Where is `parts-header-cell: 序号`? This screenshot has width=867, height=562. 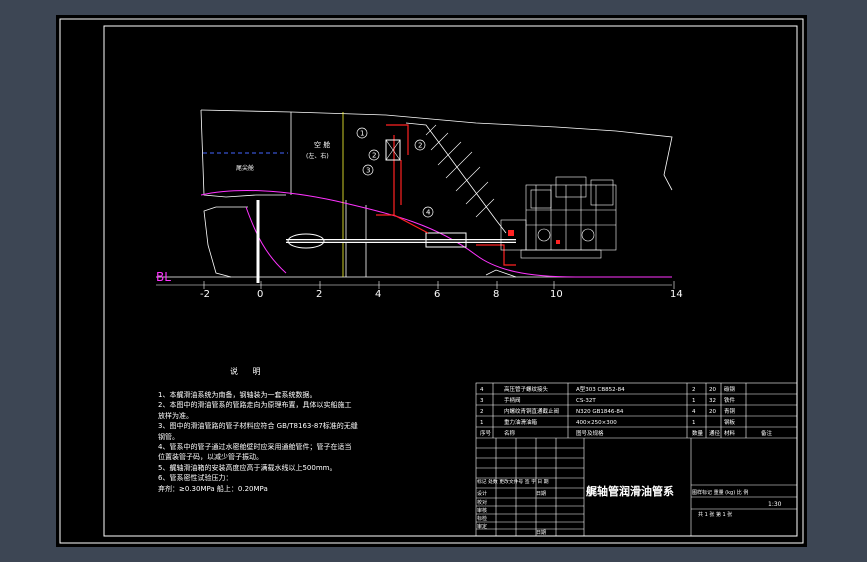 parts-header-cell: 序号 is located at coordinates (486, 433).